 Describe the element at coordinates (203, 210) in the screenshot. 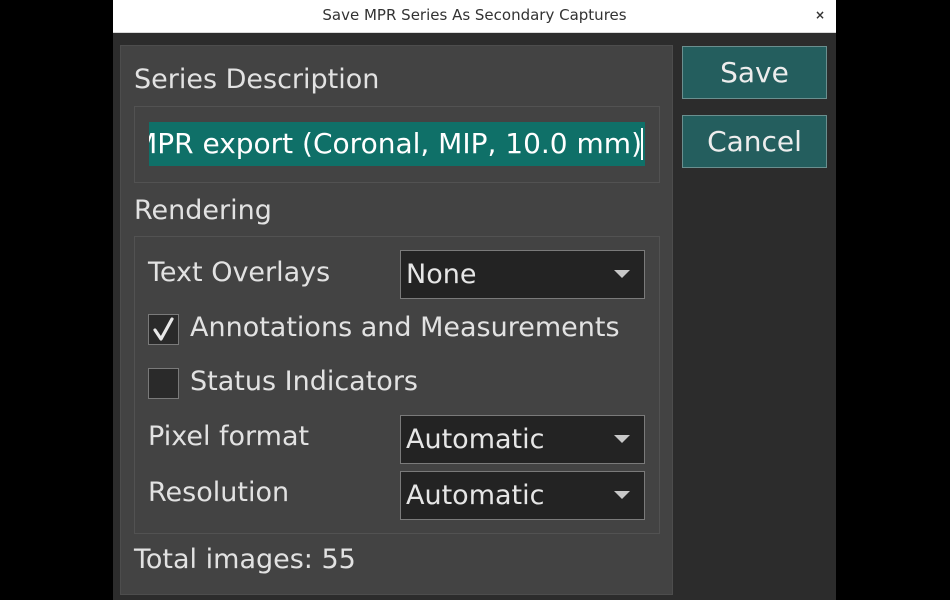

I see `rendering-heading: Rendering` at that location.